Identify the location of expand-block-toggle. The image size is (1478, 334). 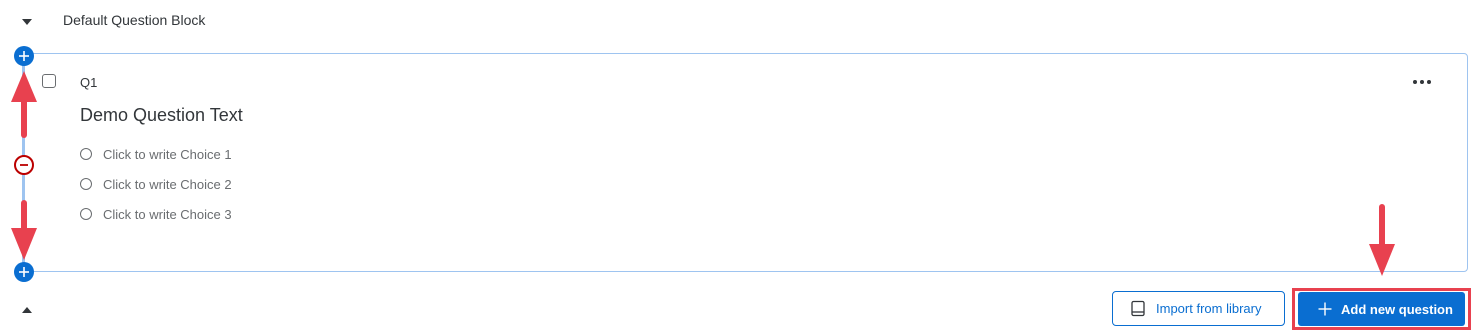
(27, 310).